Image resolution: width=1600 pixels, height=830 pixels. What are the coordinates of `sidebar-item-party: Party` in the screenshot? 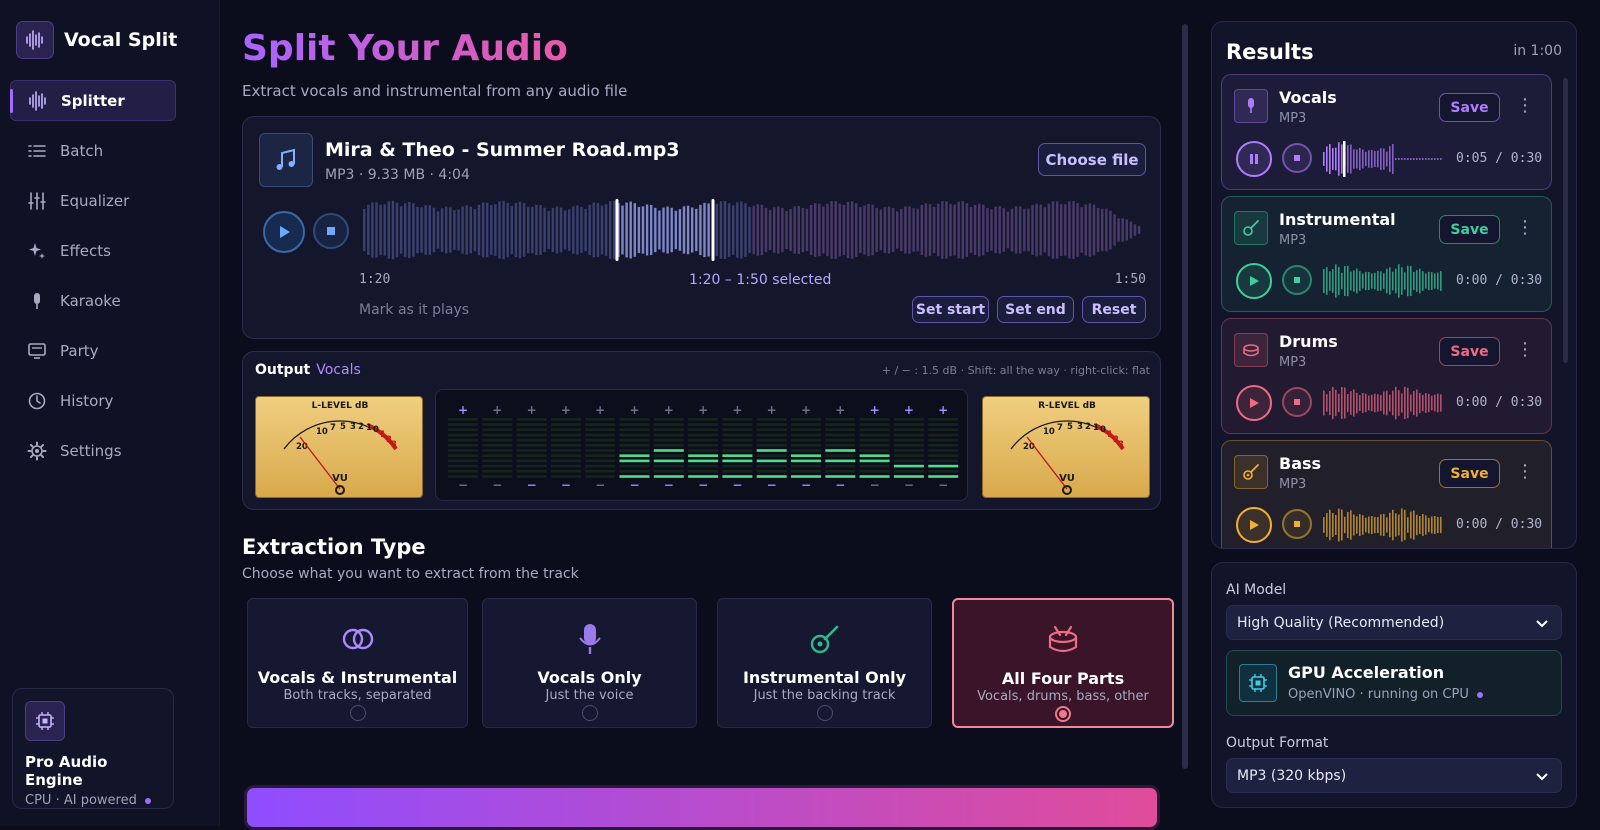 It's located at (93, 350).